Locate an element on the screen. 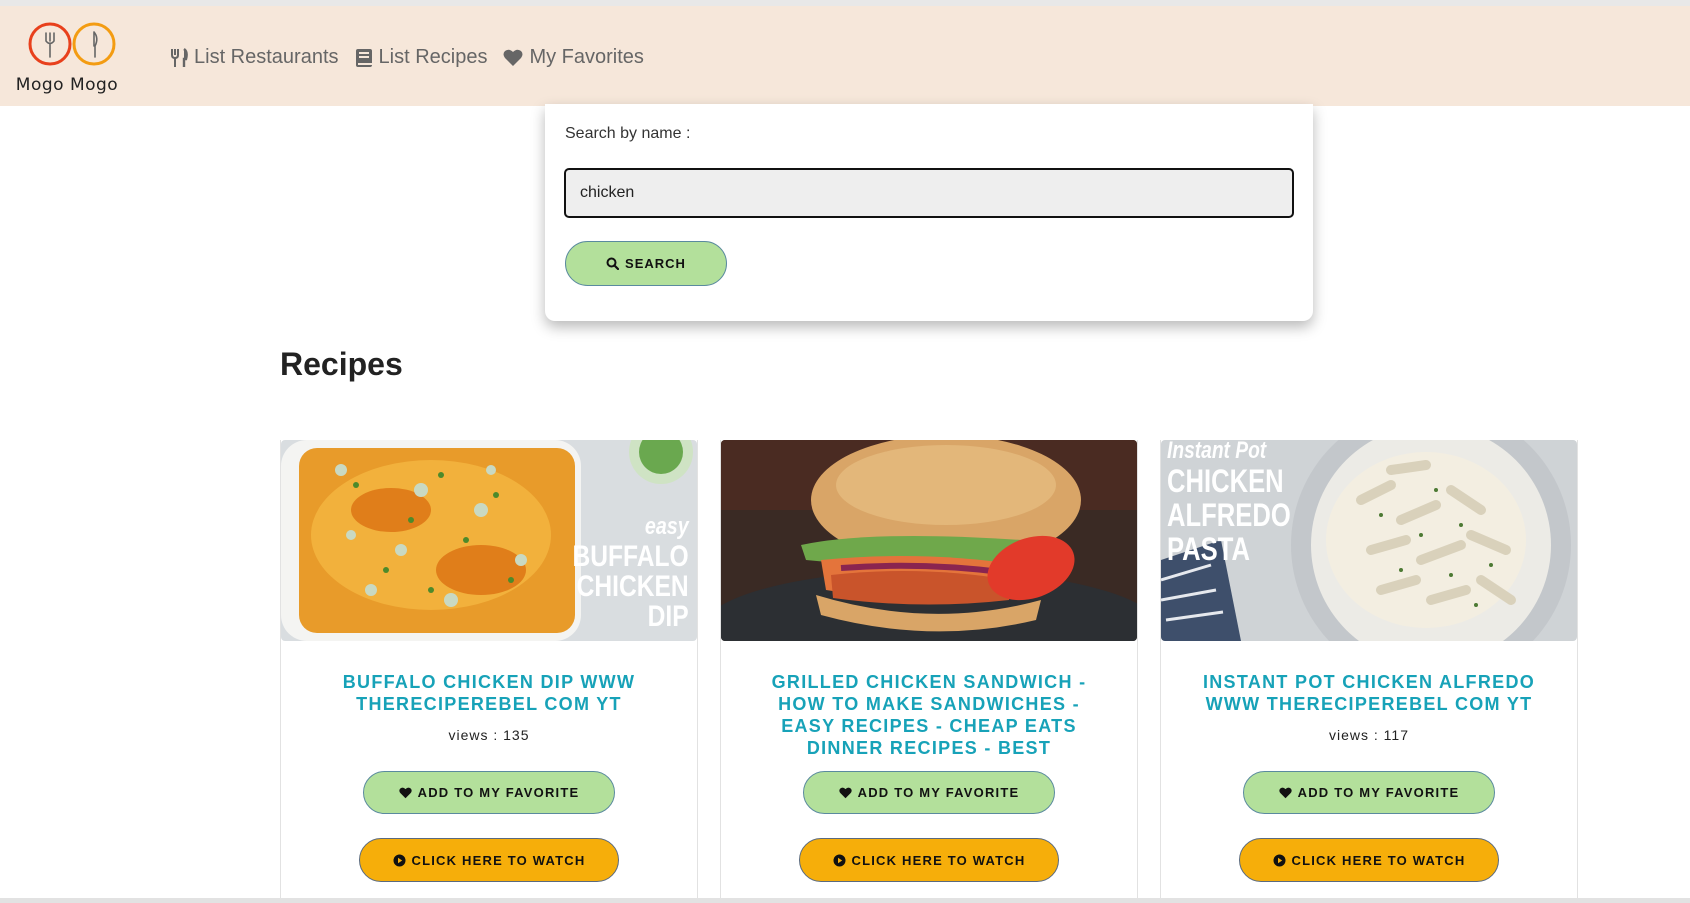 This screenshot has width=1690, height=903. nav-my-favorites: My Favorites is located at coordinates (573, 57).